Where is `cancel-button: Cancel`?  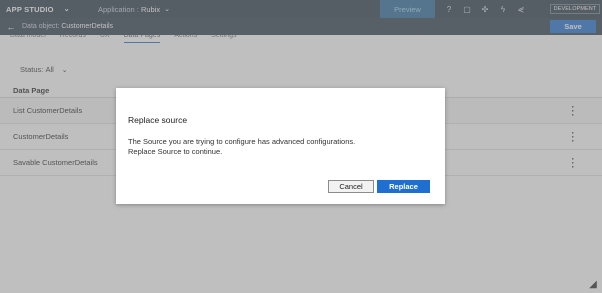
cancel-button: Cancel is located at coordinates (351, 186).